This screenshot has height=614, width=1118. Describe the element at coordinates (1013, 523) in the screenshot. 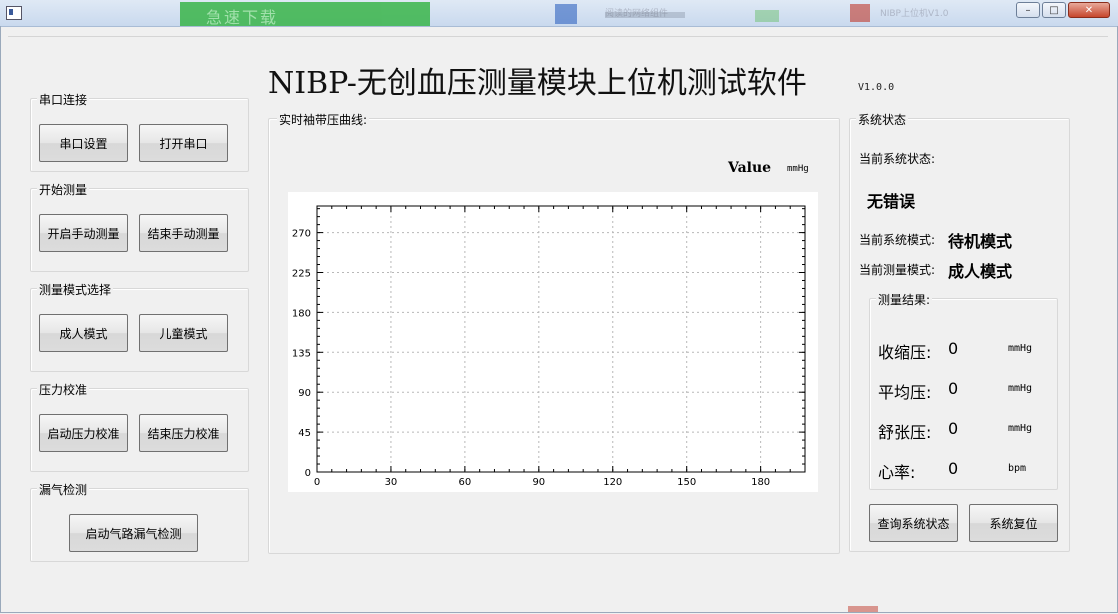

I see `system-reset-button: 系统复位` at that location.